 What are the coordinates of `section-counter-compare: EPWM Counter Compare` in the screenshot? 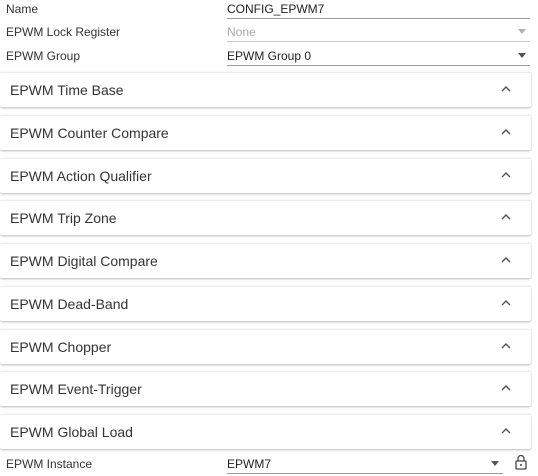 It's located at (265, 132).